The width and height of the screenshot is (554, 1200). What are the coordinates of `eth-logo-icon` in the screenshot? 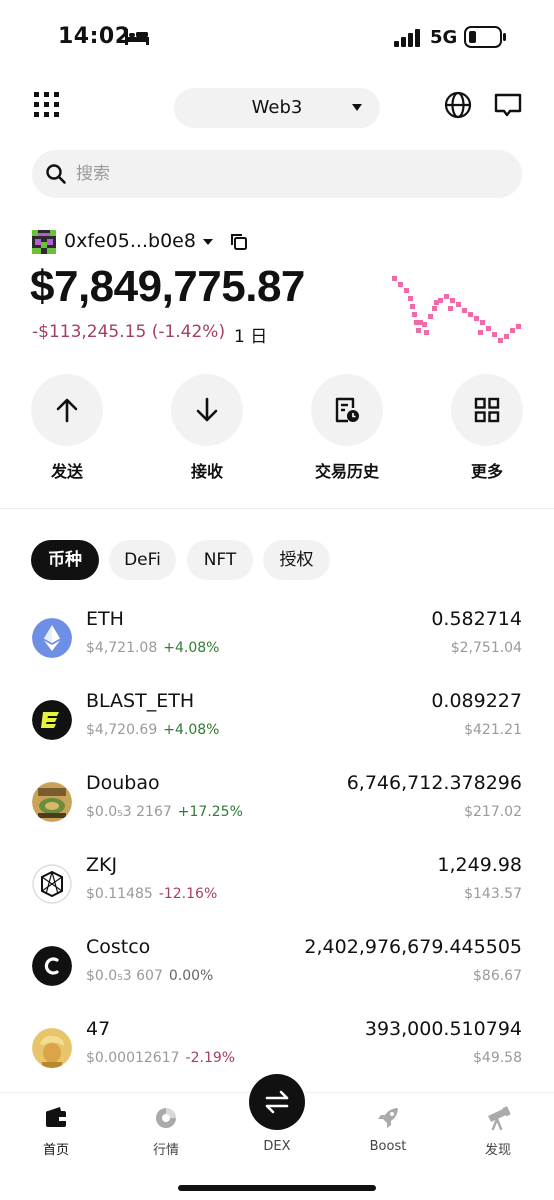 It's located at (52, 638).